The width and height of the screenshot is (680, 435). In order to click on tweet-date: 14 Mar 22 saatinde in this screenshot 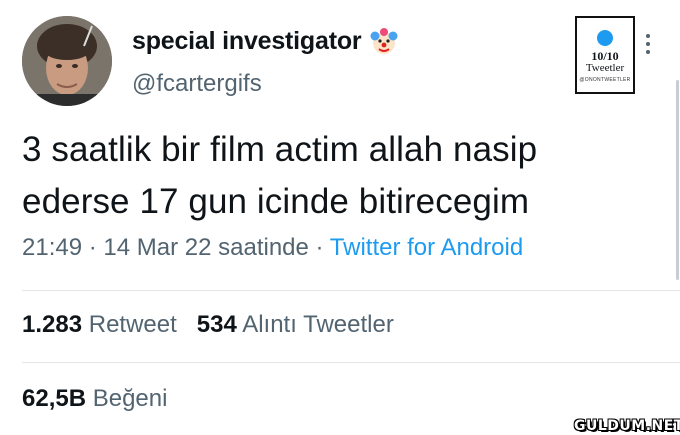, I will do `click(205, 247)`.